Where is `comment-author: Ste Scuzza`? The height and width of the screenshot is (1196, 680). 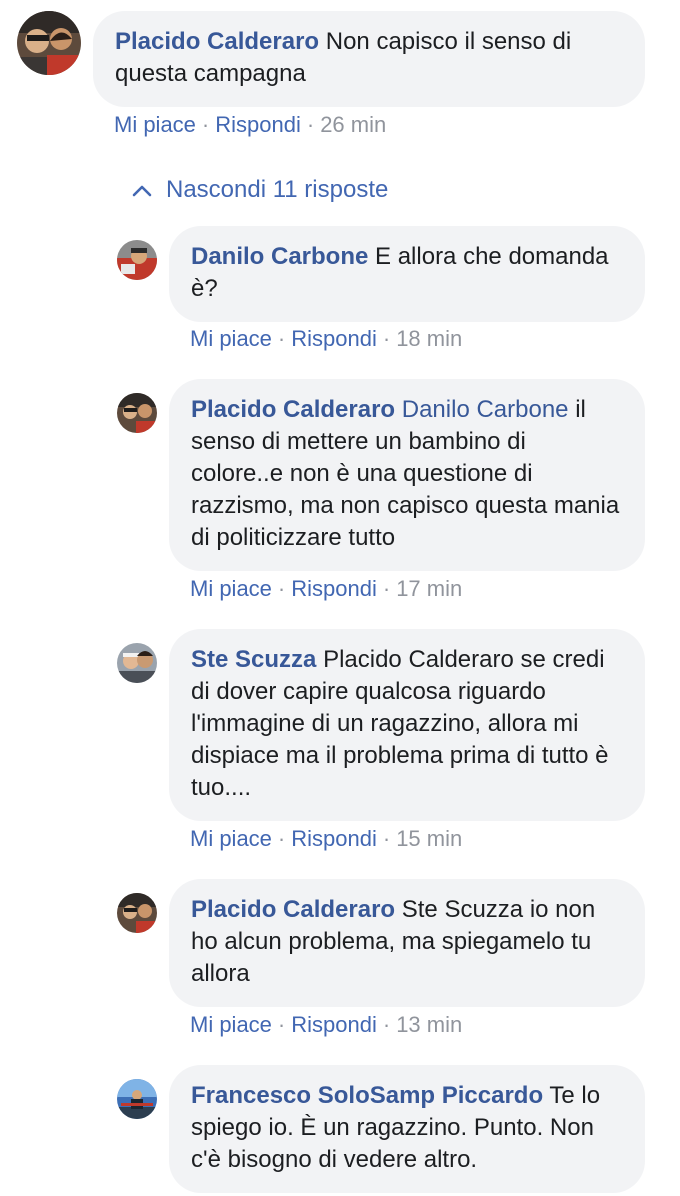
comment-author: Ste Scuzza is located at coordinates (253, 659).